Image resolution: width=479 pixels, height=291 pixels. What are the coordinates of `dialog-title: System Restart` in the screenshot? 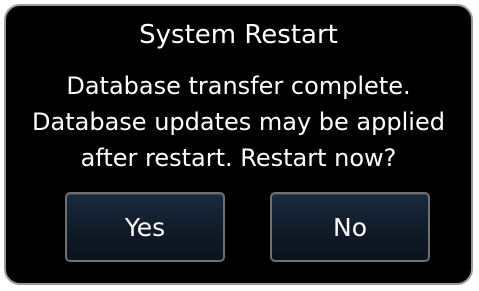 It's located at (238, 35).